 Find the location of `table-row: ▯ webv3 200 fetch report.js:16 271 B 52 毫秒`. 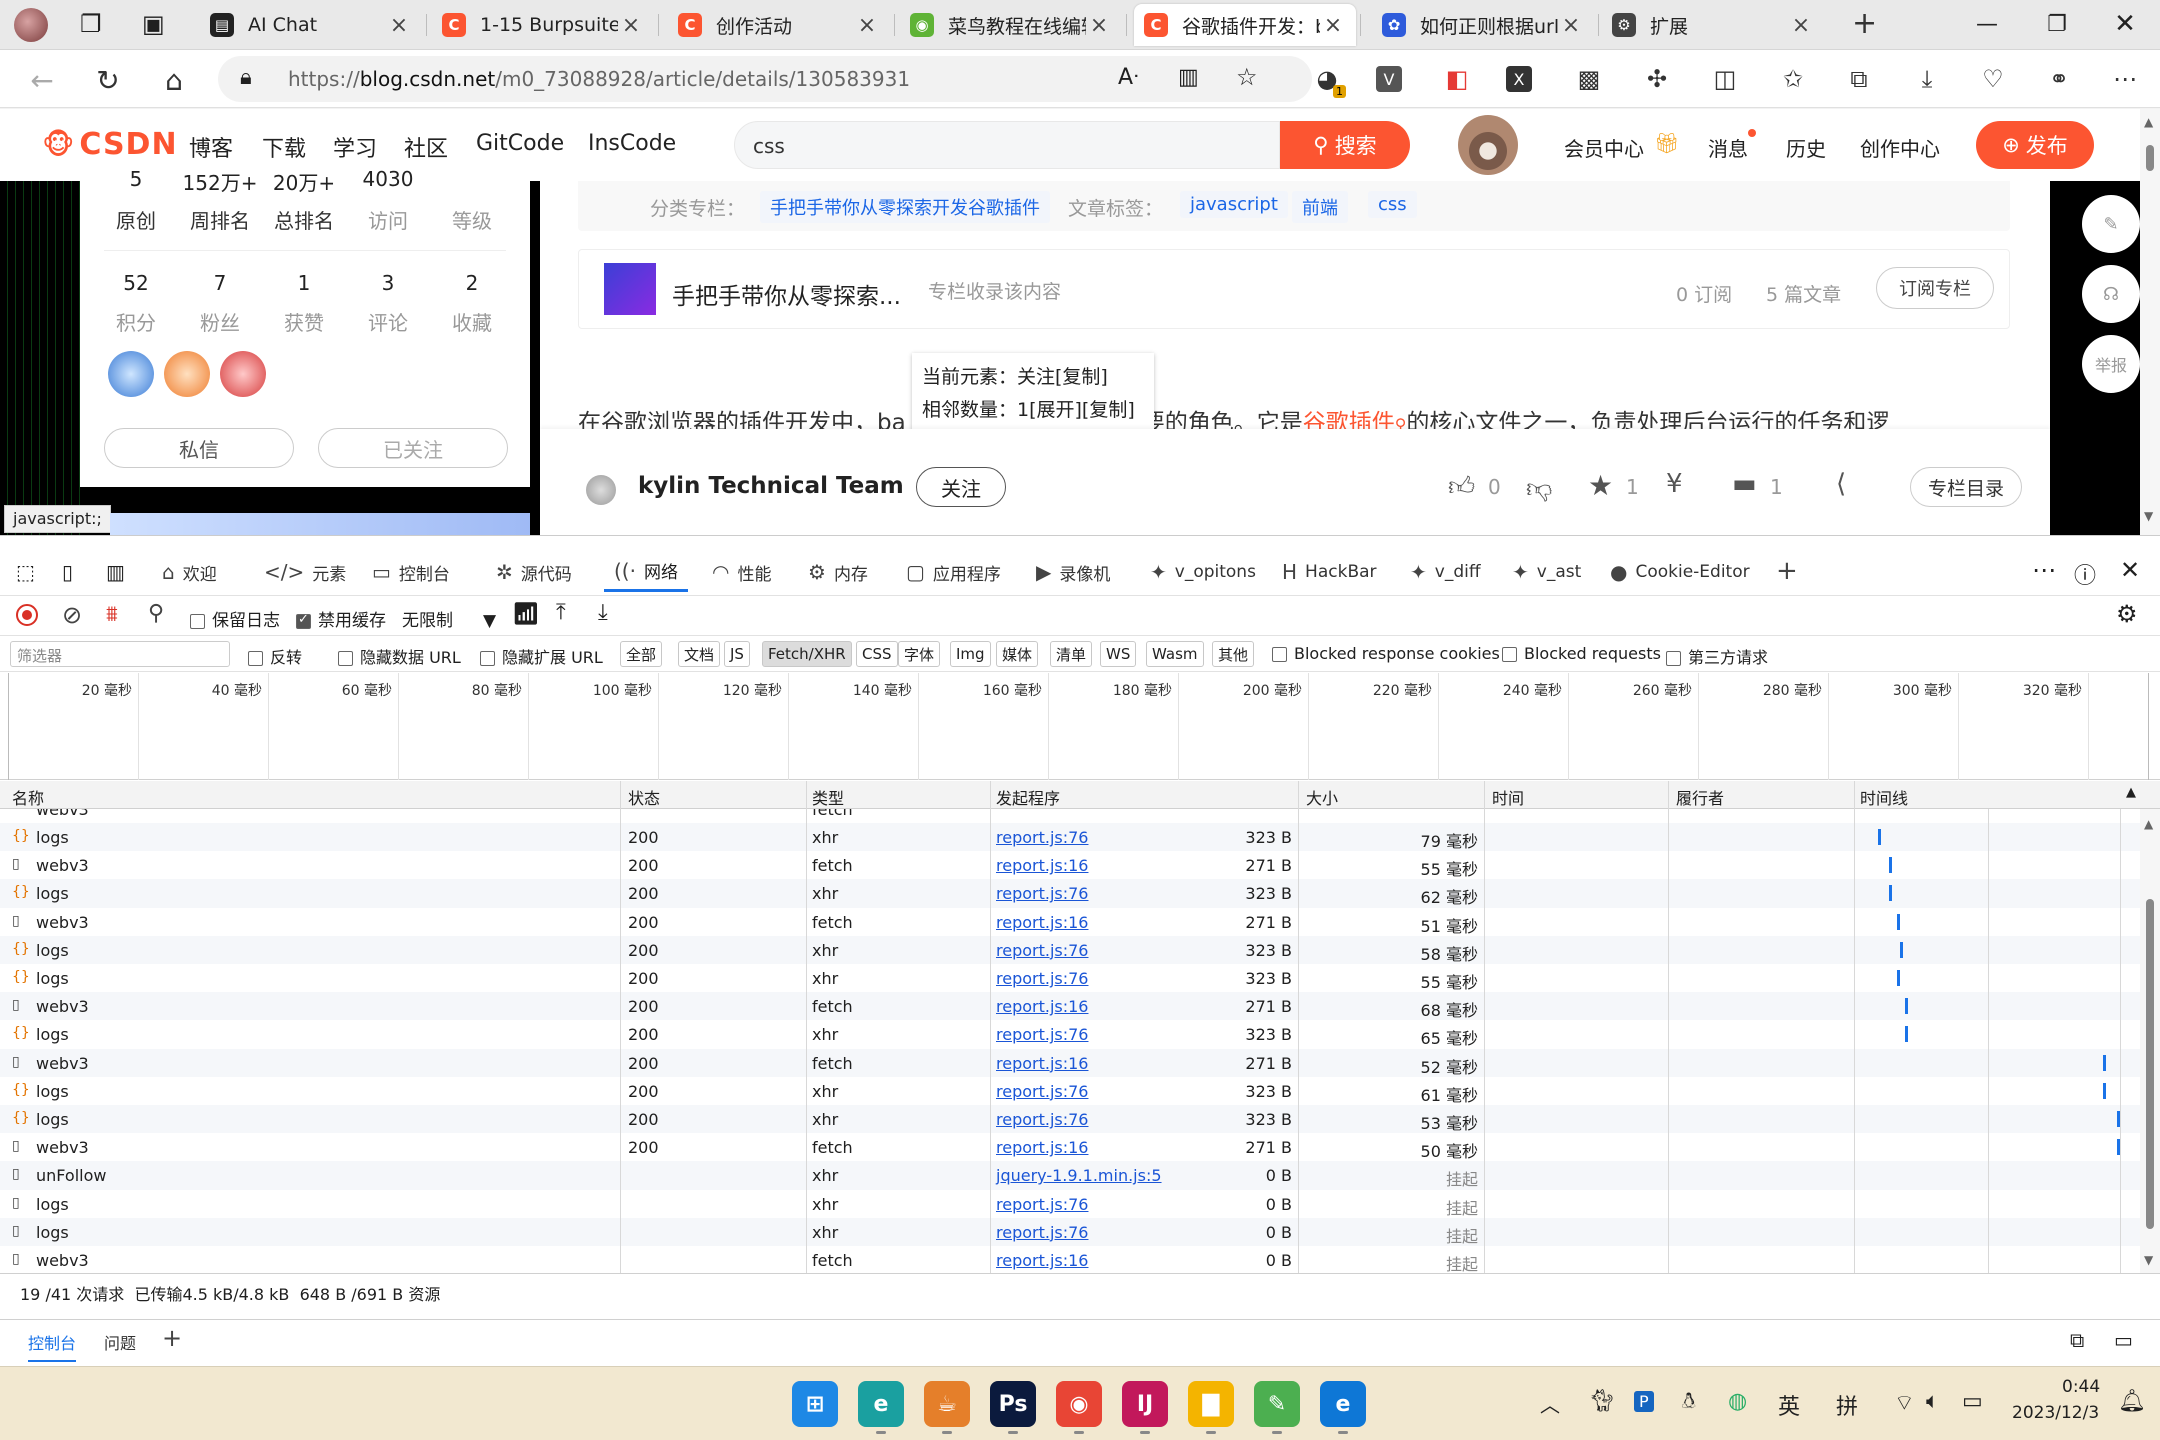

table-row: ▯ webv3 200 fetch report.js:16 271 B 52 毫秒 is located at coordinates (1070, 1062).